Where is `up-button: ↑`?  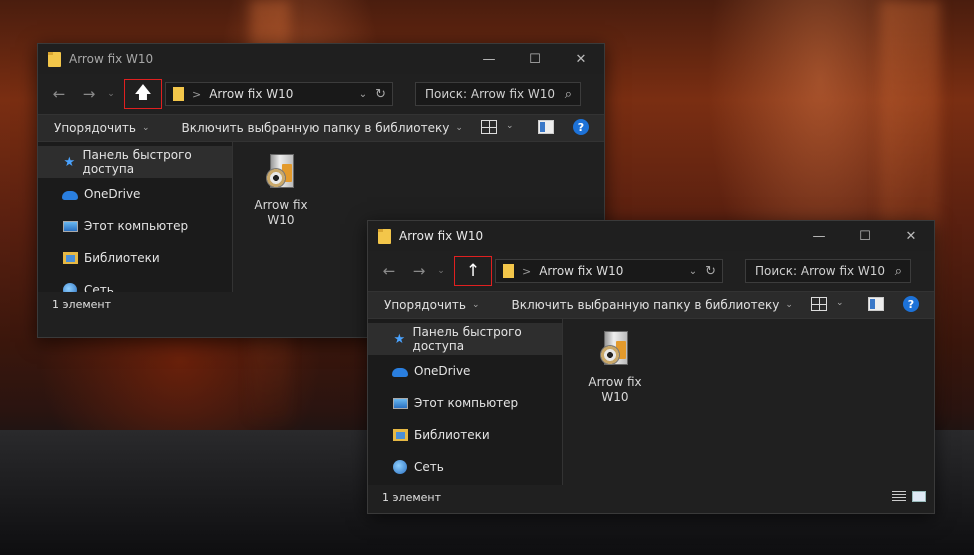 up-button: ↑ is located at coordinates (473, 271).